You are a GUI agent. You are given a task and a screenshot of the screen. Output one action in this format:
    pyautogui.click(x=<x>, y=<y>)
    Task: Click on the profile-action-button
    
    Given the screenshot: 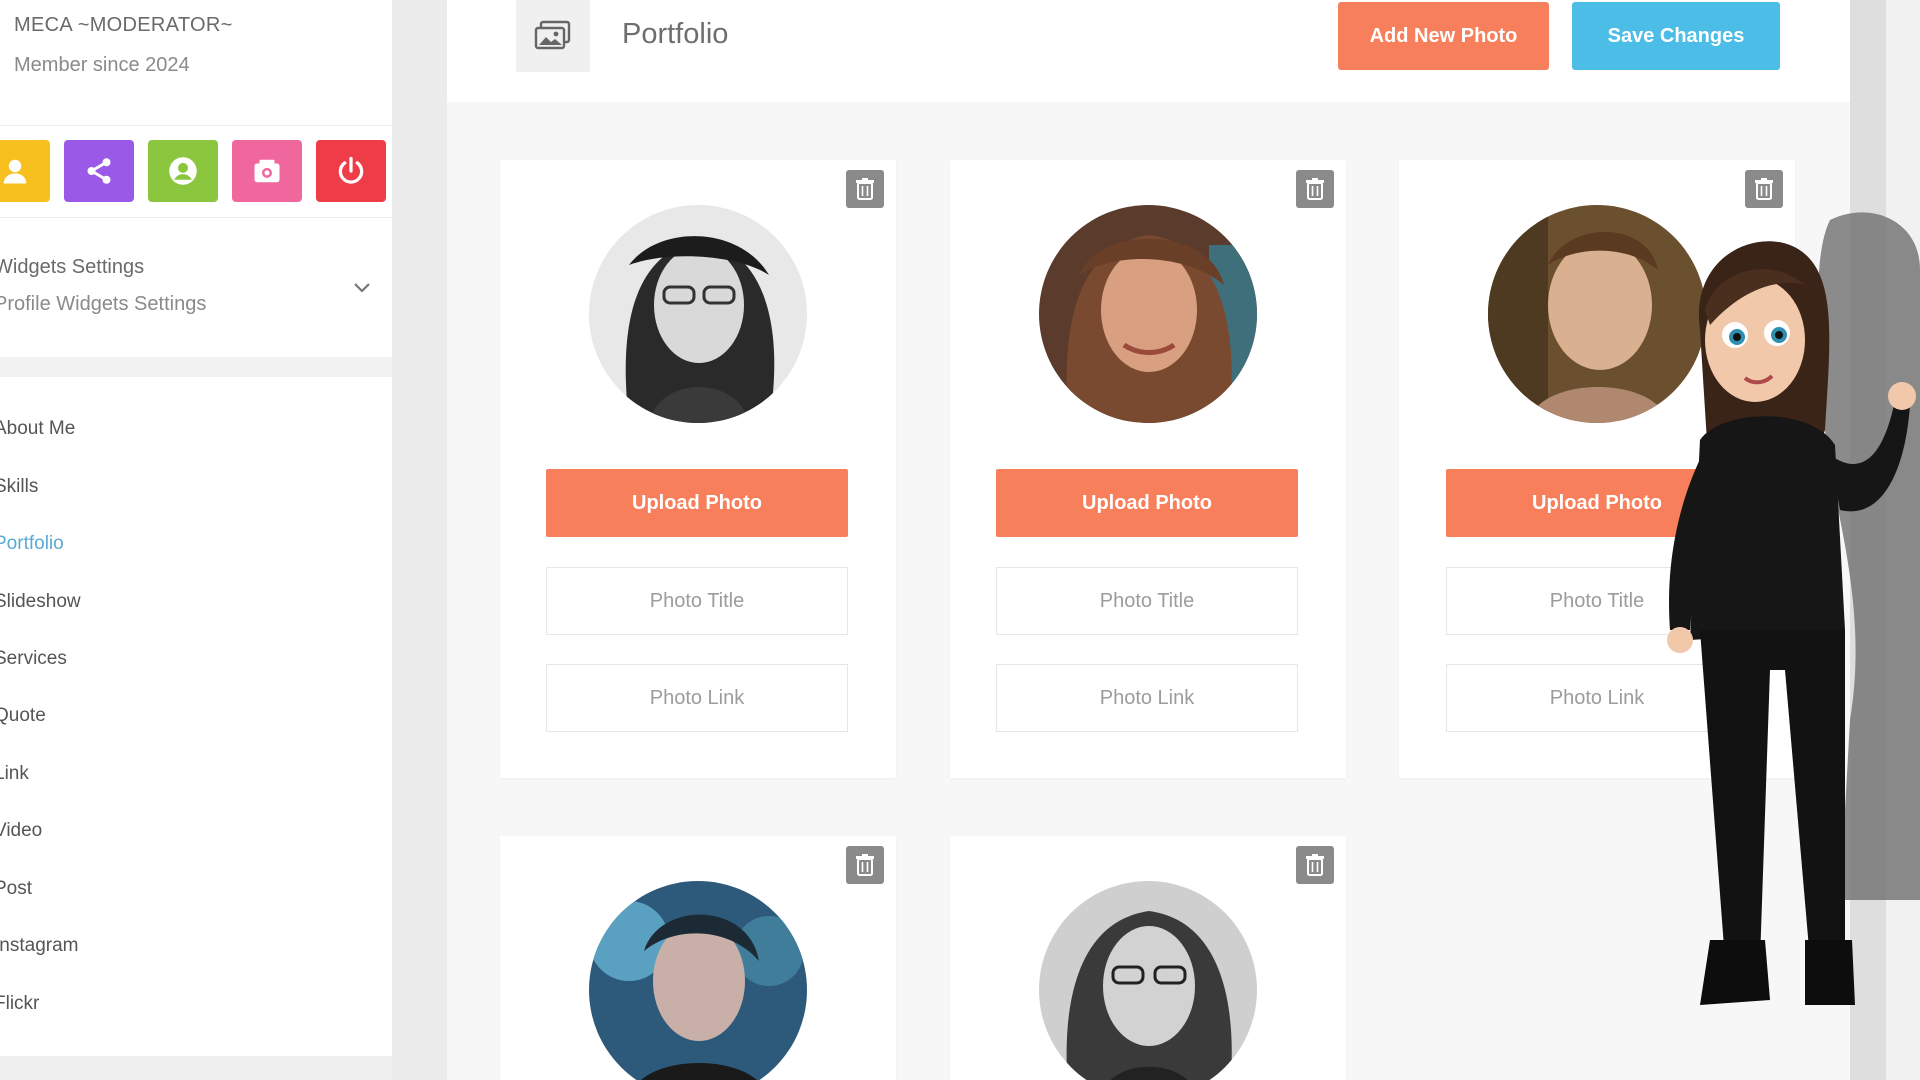 What is the action you would take?
    pyautogui.click(x=25, y=171)
    